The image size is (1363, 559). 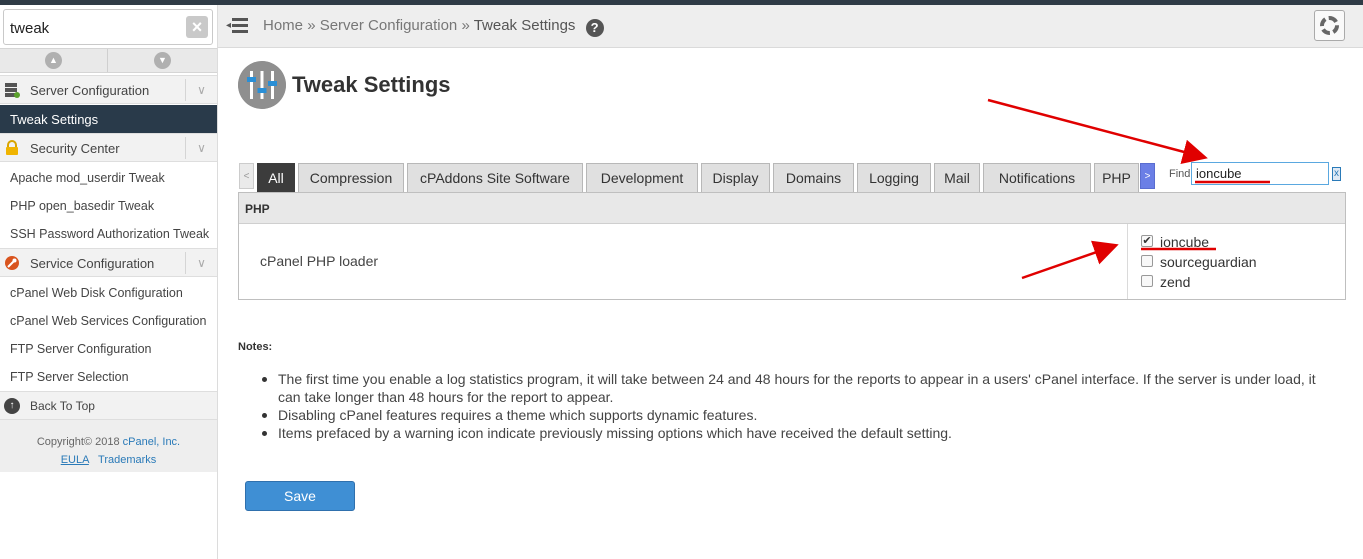 What do you see at coordinates (735, 177) in the screenshot?
I see `tab-display: Display` at bounding box center [735, 177].